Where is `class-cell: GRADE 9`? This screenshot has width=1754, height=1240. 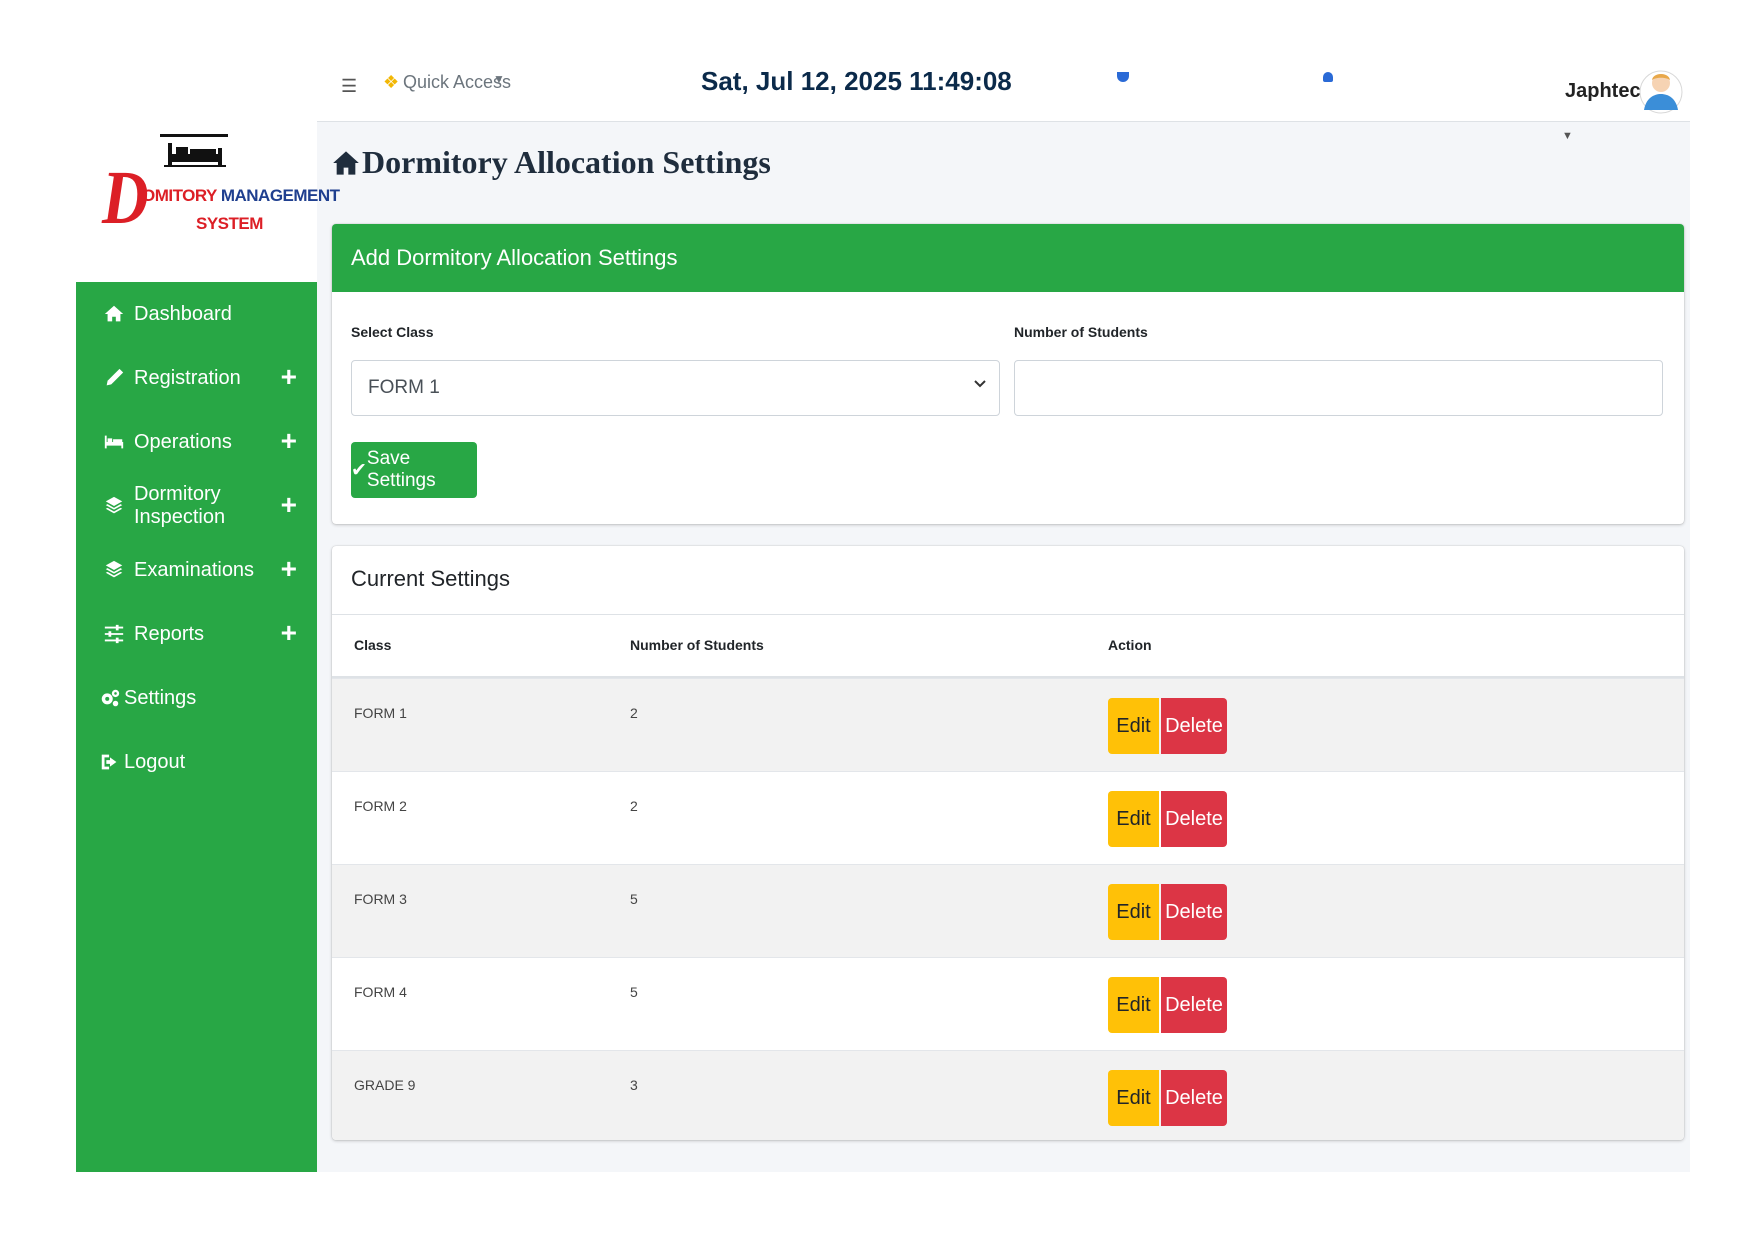 class-cell: GRADE 9 is located at coordinates (385, 1085).